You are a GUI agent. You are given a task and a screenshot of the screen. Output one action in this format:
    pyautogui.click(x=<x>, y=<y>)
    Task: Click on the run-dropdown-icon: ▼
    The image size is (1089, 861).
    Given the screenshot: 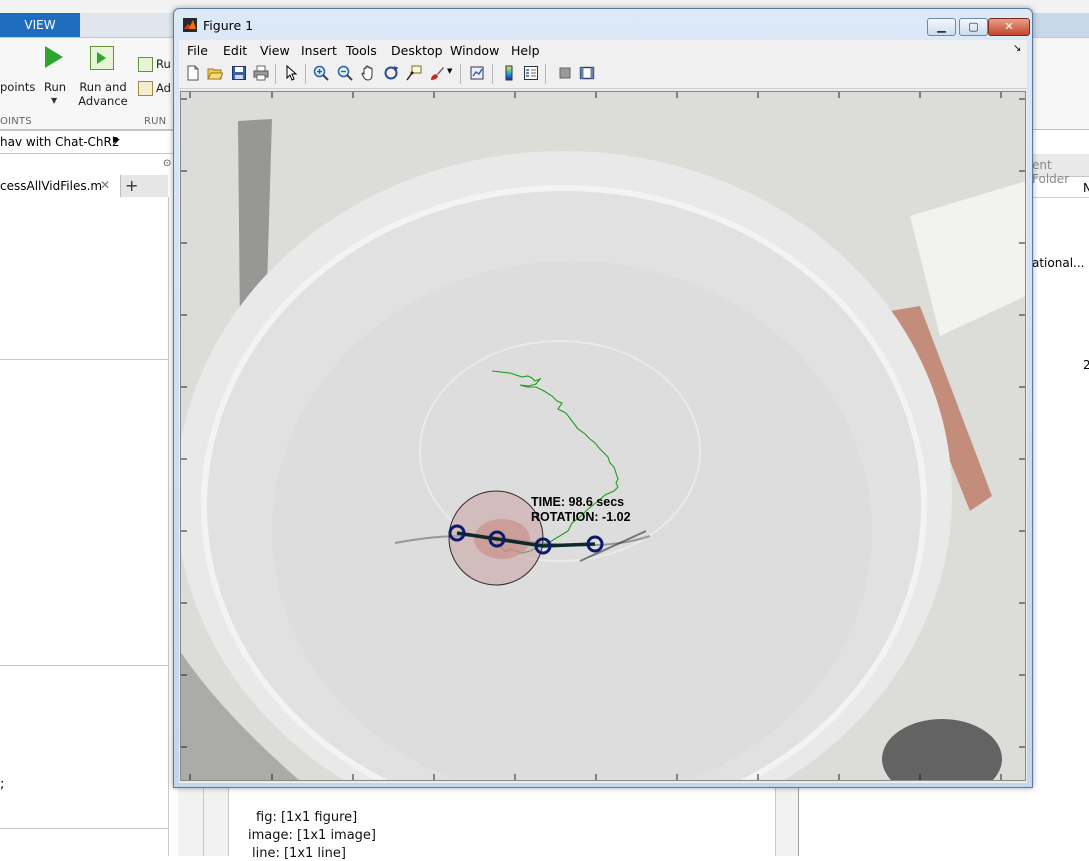 What is the action you would take?
    pyautogui.click(x=54, y=100)
    